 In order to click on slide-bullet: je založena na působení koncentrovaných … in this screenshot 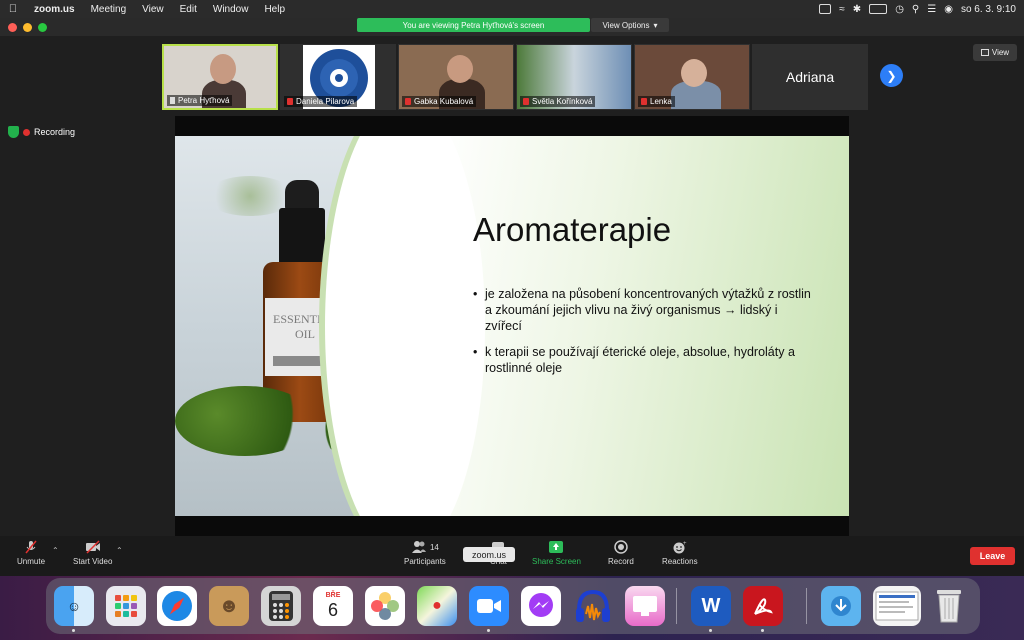, I will do `click(643, 310)`.